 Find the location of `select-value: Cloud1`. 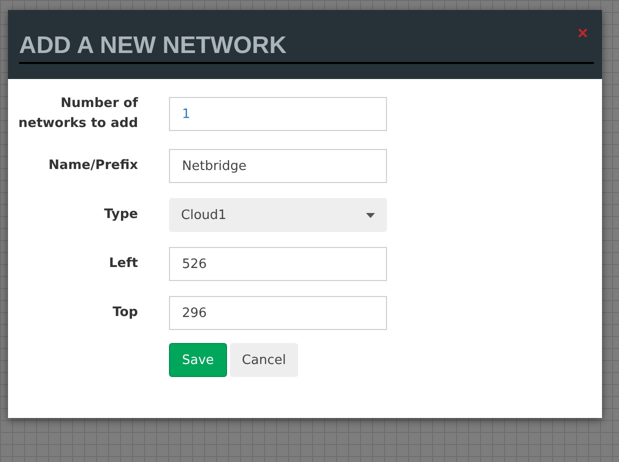

select-value: Cloud1 is located at coordinates (203, 215).